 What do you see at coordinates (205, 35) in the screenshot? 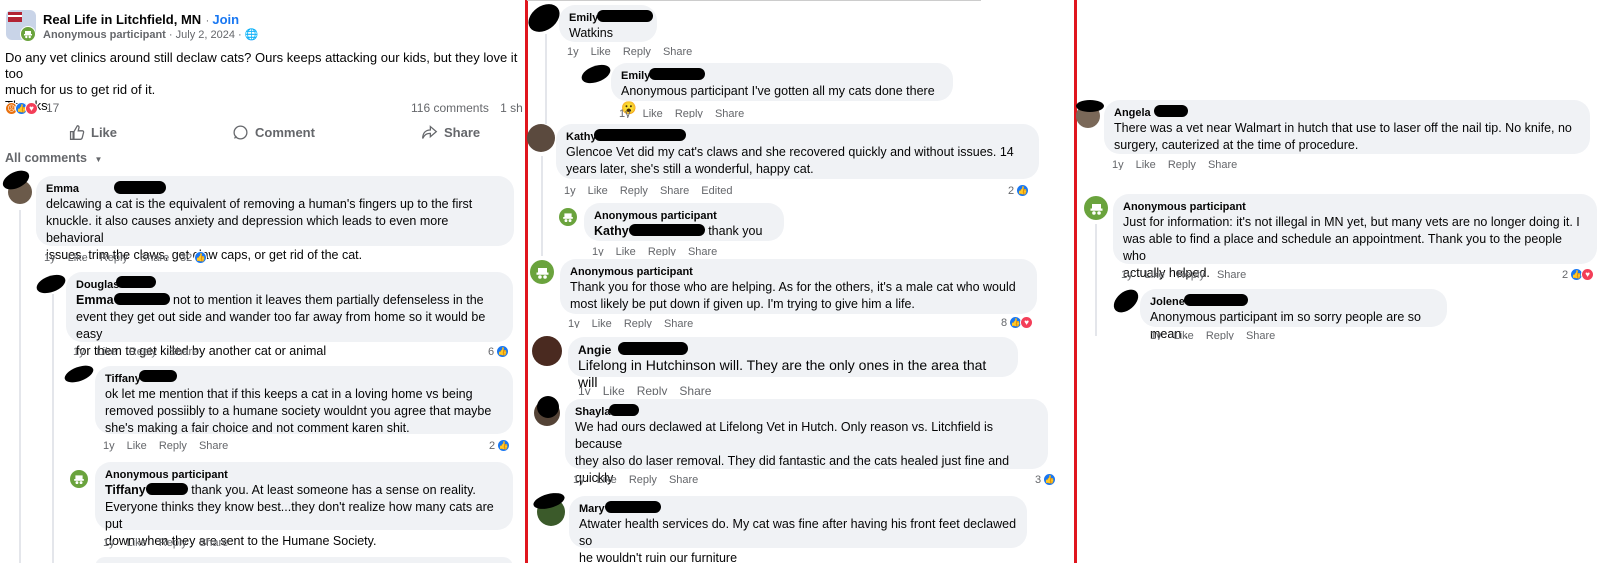
I see `post-date: July 2, 2024` at bounding box center [205, 35].